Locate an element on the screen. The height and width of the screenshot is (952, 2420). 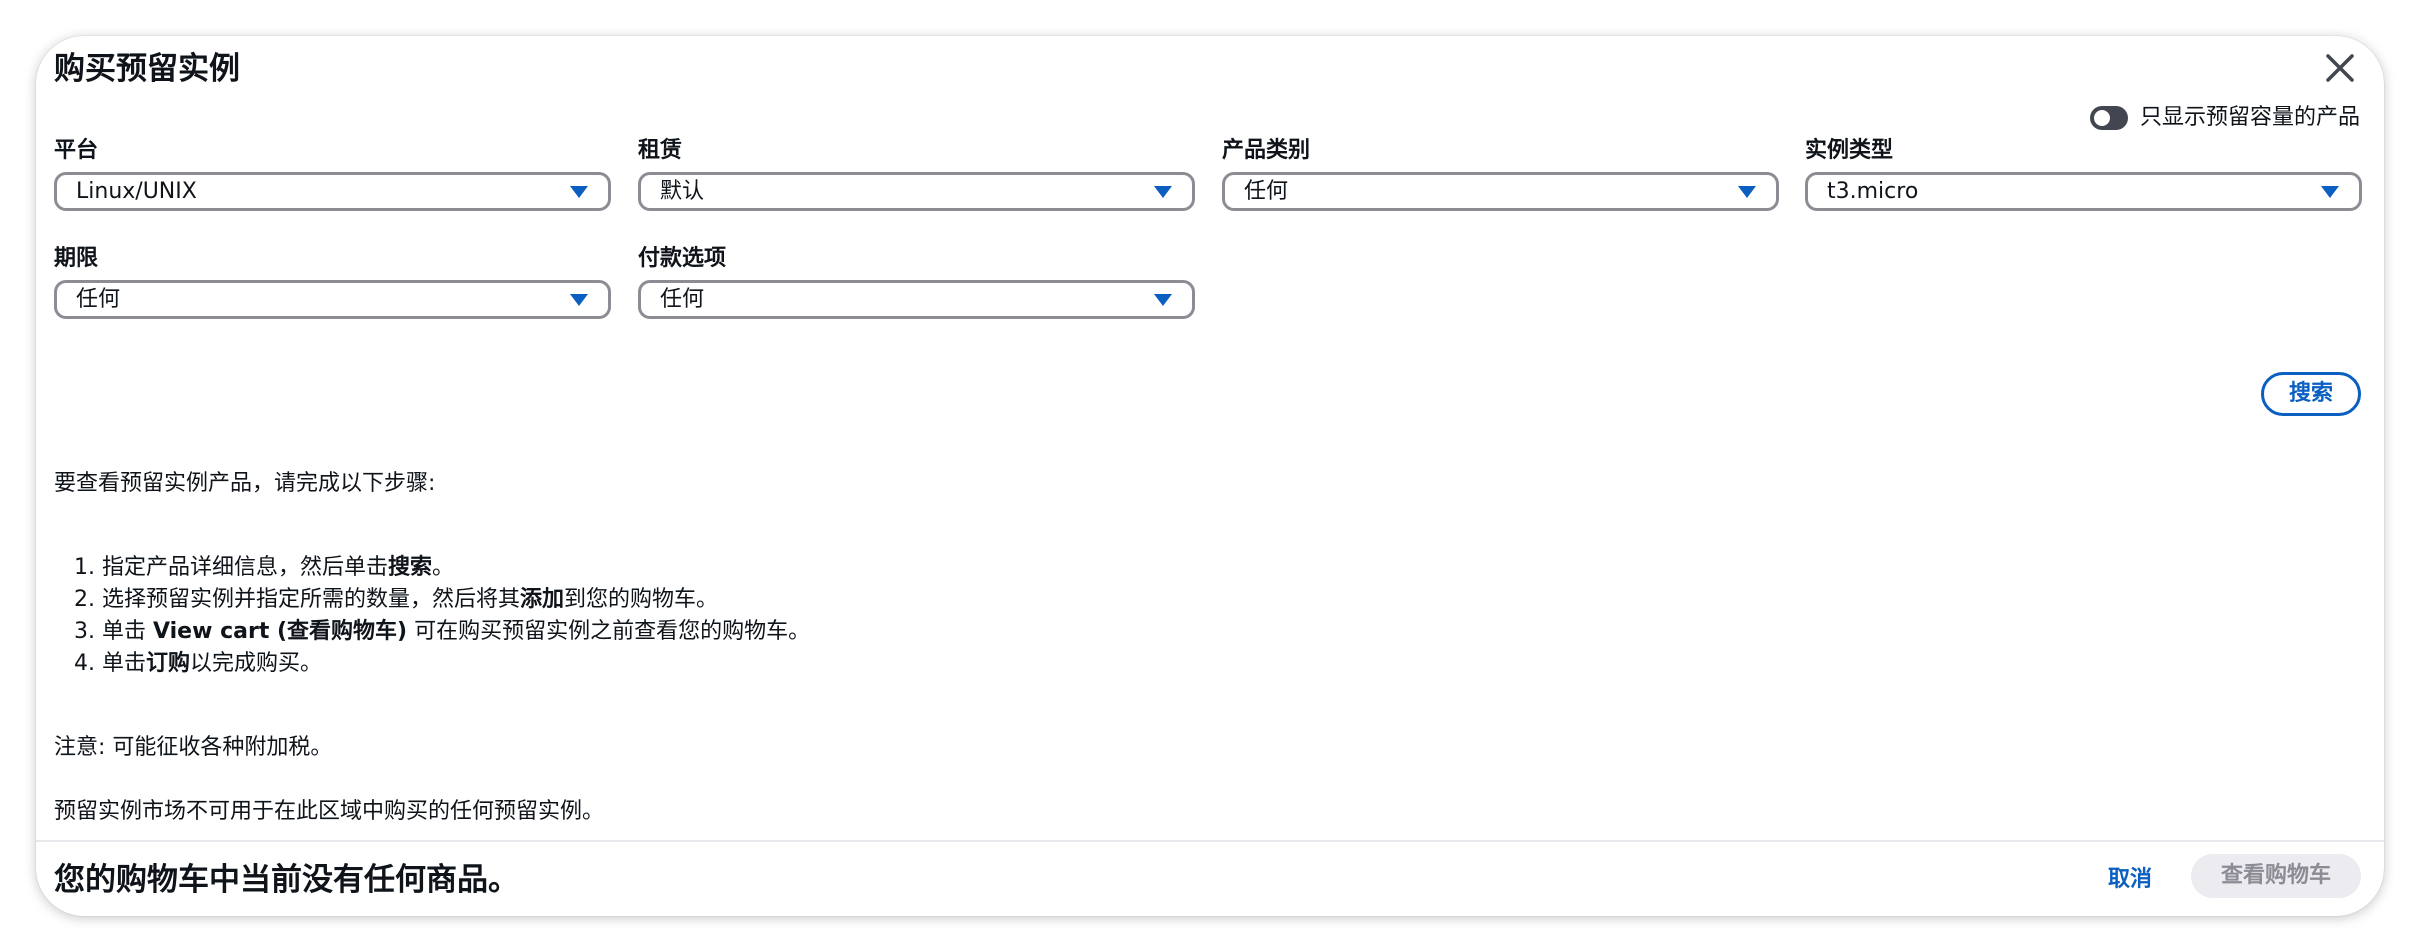
payment-option-select: 任何 is located at coordinates (916, 299).